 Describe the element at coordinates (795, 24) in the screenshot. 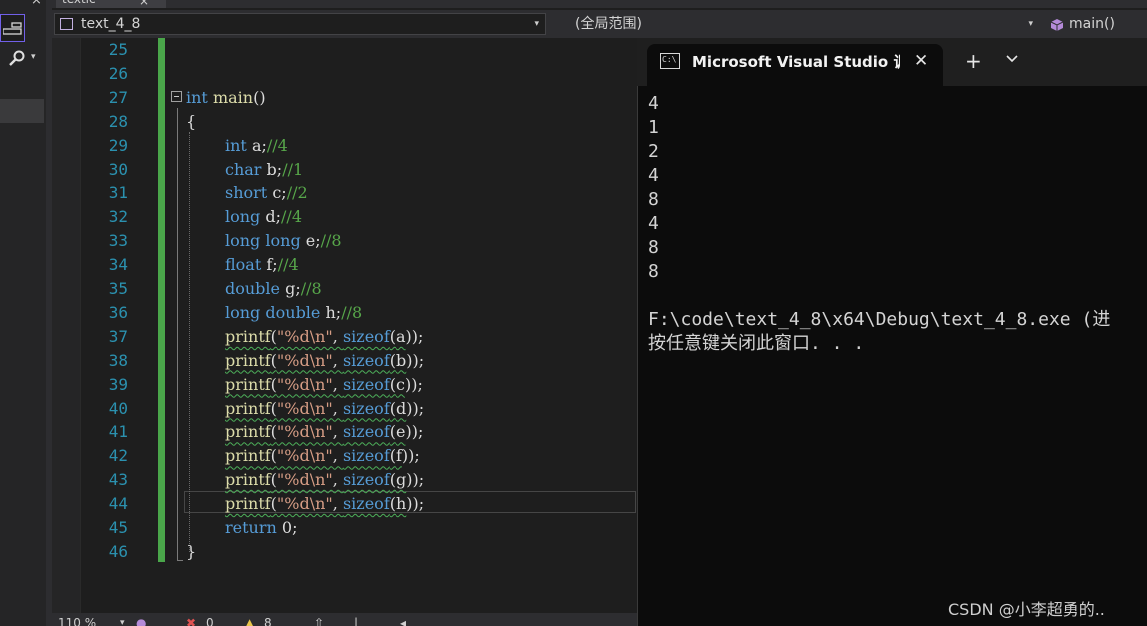

I see `scope-combo: (全局范围) ▾` at that location.